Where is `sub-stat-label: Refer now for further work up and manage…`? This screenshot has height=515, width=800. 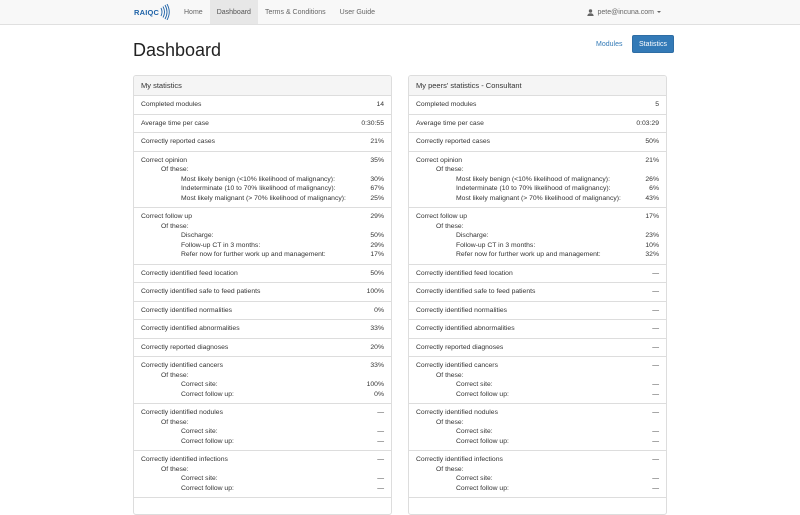
sub-stat-label: Refer now for further work up and manage… is located at coordinates (253, 254).